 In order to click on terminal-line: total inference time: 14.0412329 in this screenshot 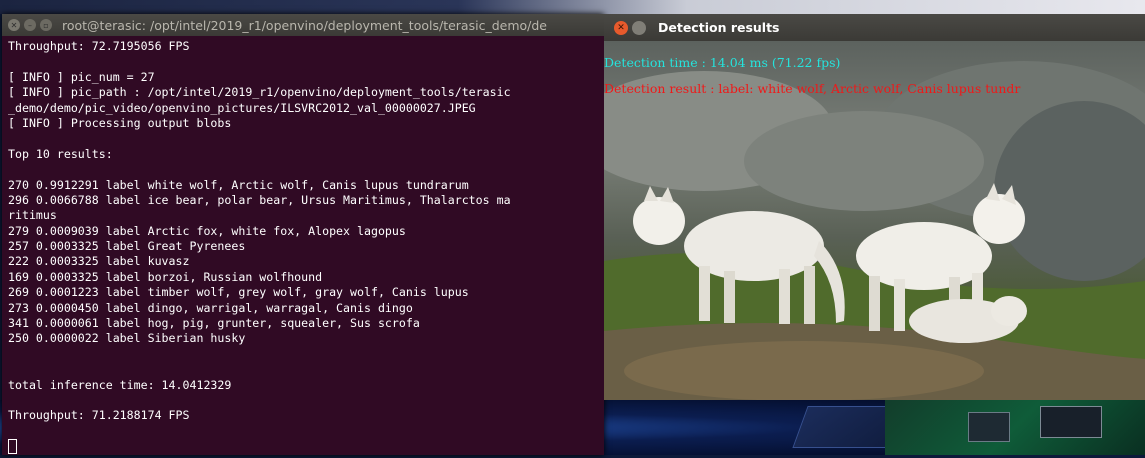, I will do `click(120, 384)`.